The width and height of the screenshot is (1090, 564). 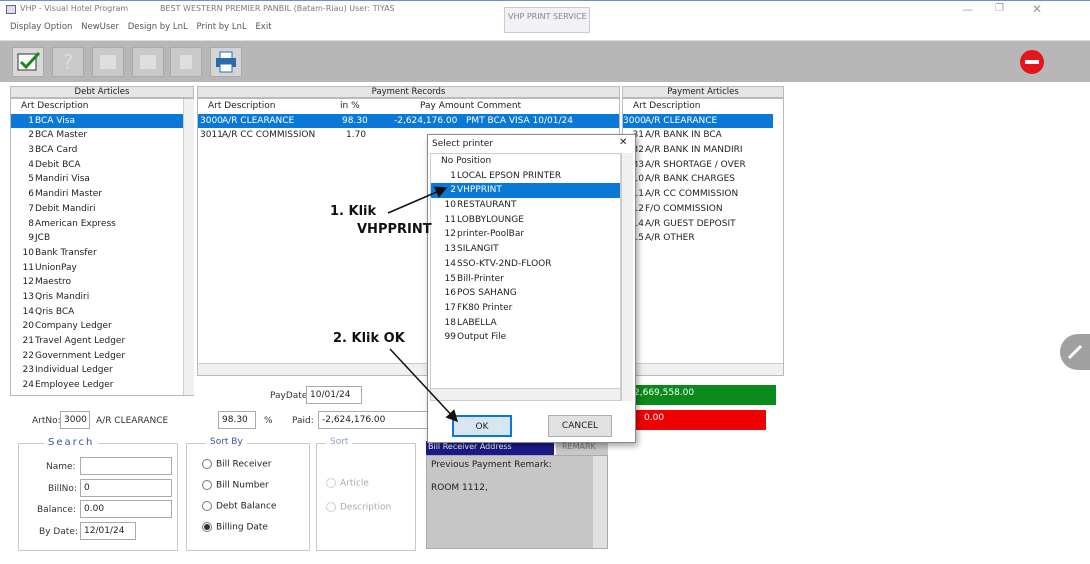 I want to click on debt-row: 2BCA Master, so click(x=97, y=135).